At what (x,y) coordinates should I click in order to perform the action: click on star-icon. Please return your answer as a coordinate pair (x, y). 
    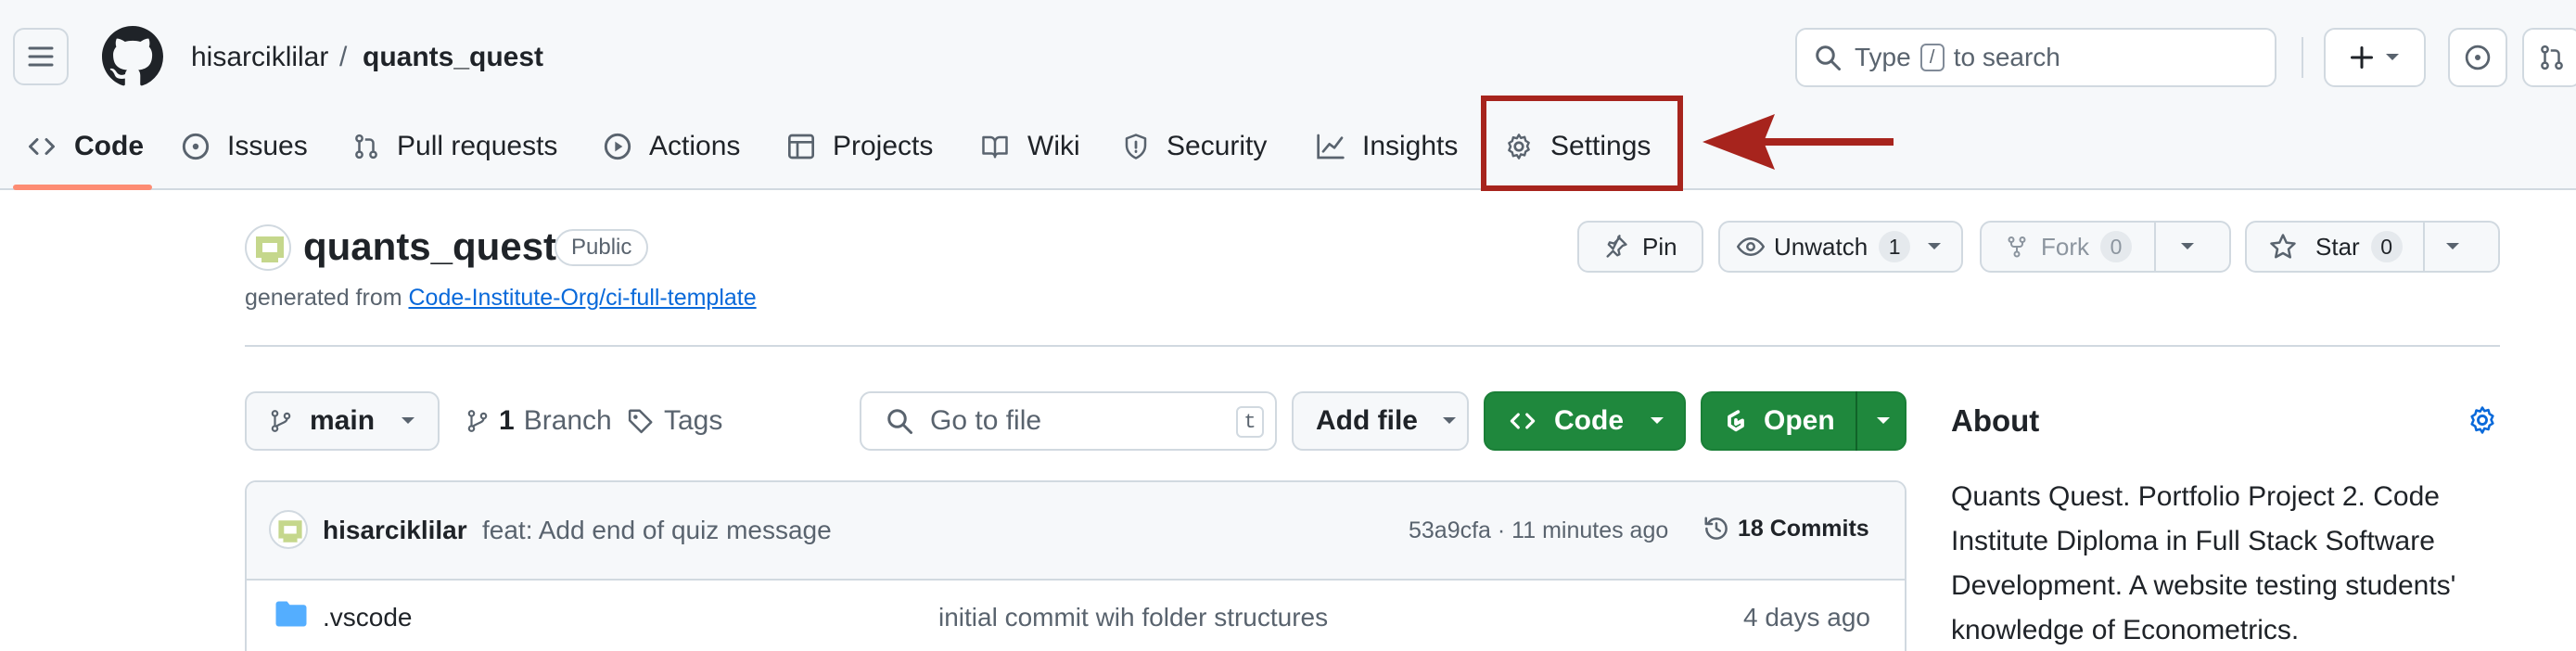
    Looking at the image, I should click on (2283, 246).